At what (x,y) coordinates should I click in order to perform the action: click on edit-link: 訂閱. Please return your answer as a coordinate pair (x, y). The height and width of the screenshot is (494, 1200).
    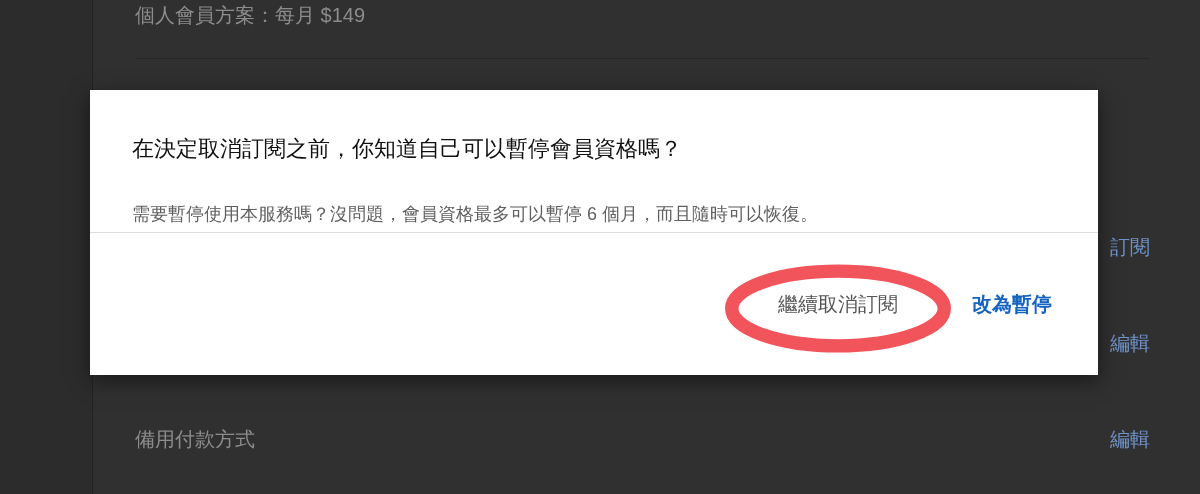
    Looking at the image, I should click on (1130, 247).